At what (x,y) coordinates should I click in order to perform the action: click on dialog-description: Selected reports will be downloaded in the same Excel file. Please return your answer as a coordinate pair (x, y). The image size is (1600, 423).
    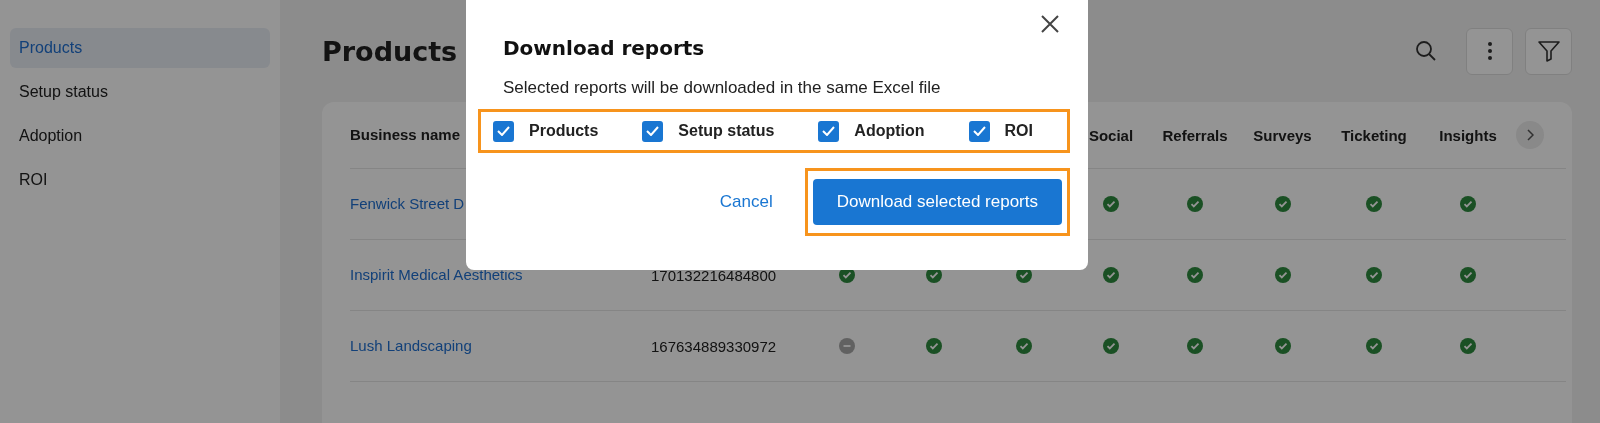
    Looking at the image, I should click on (722, 88).